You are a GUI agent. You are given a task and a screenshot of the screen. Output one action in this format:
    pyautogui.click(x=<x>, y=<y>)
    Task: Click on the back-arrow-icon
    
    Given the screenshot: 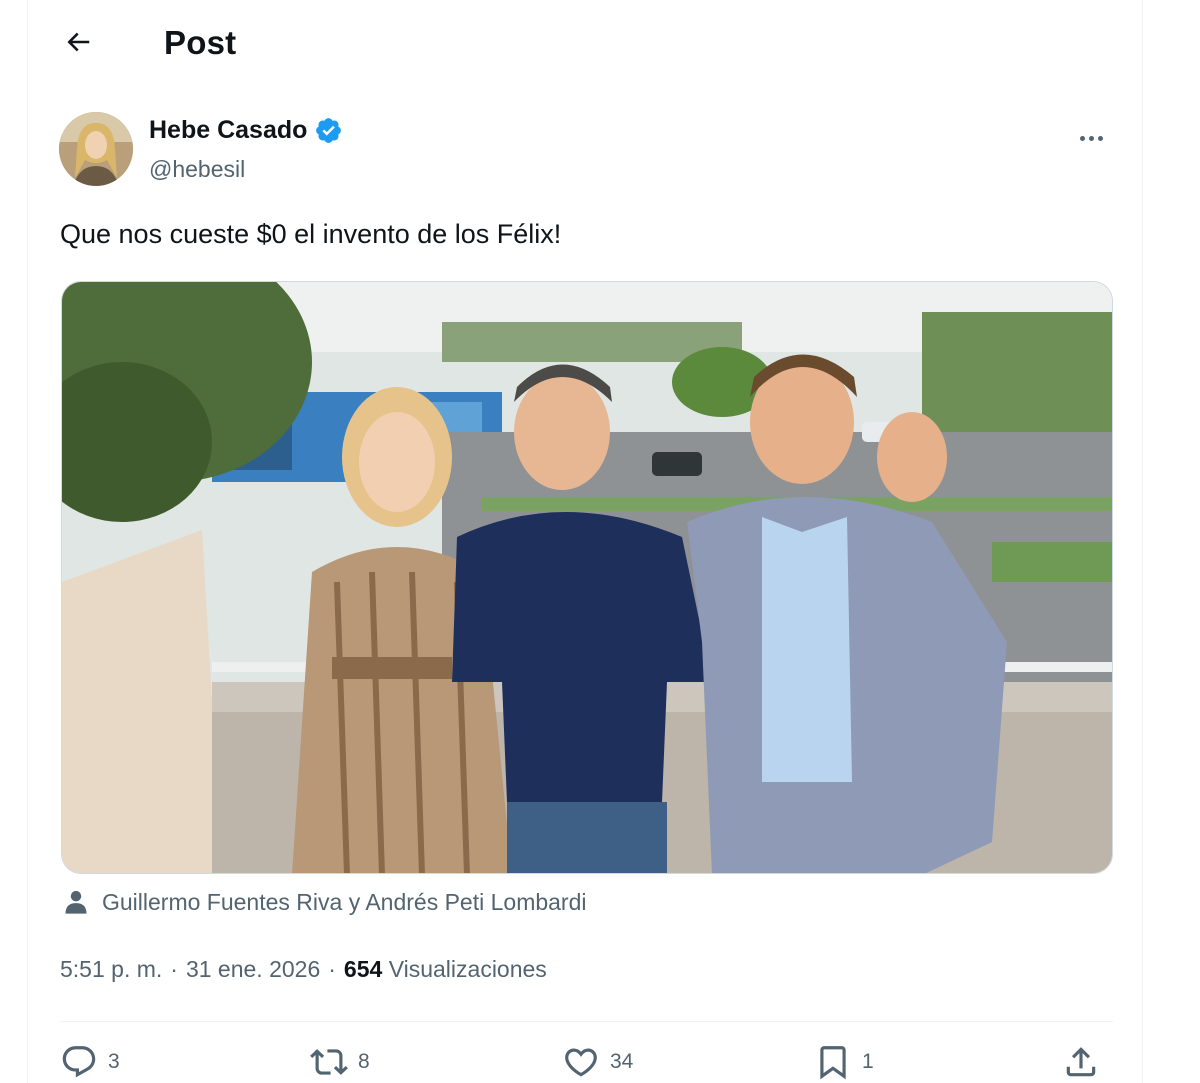 What is the action you would take?
    pyautogui.click(x=78, y=42)
    